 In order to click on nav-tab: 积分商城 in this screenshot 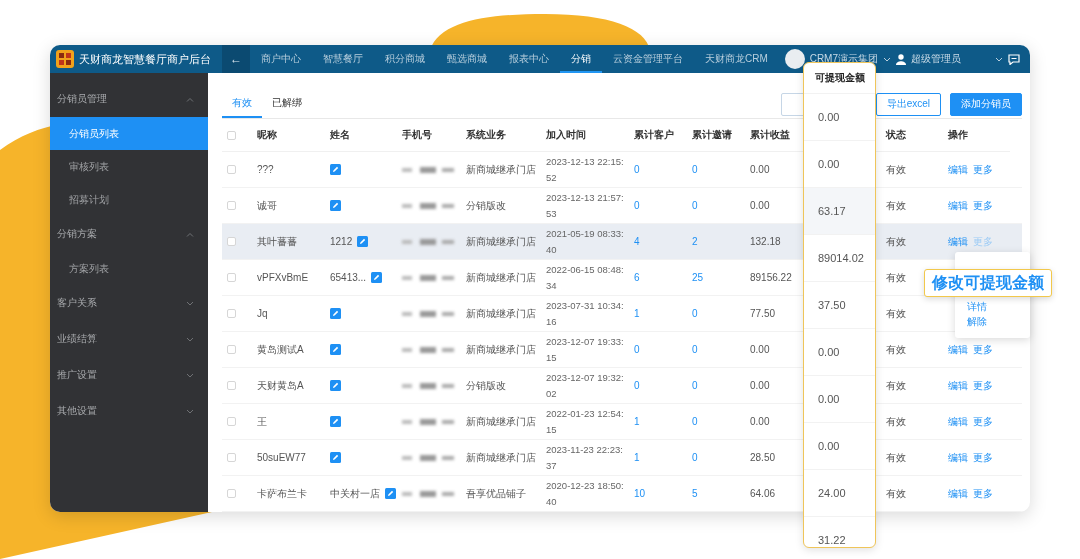, I will do `click(405, 59)`.